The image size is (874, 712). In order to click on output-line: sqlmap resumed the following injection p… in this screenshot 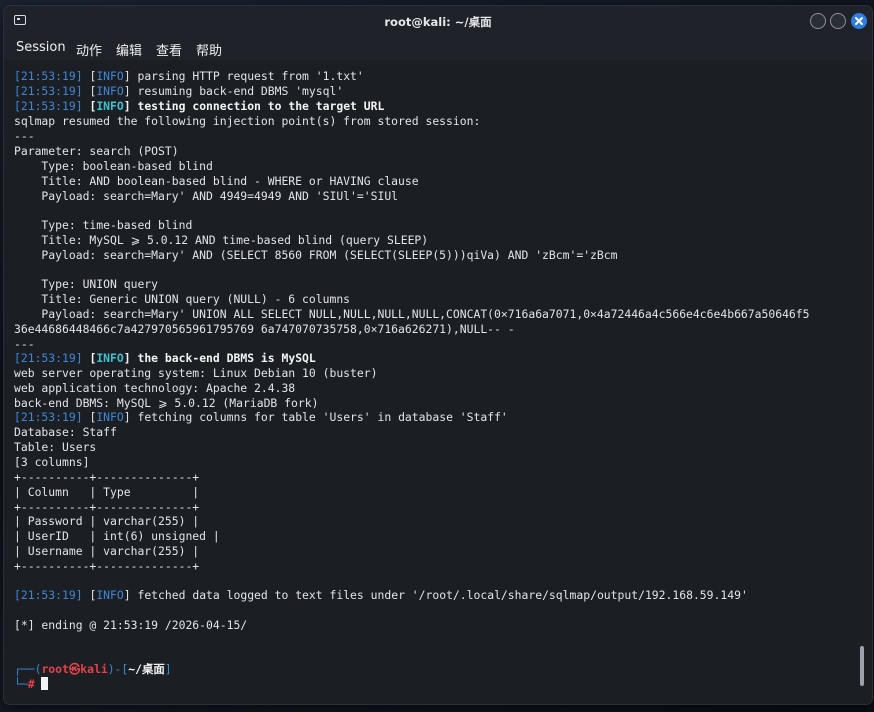, I will do `click(247, 121)`.